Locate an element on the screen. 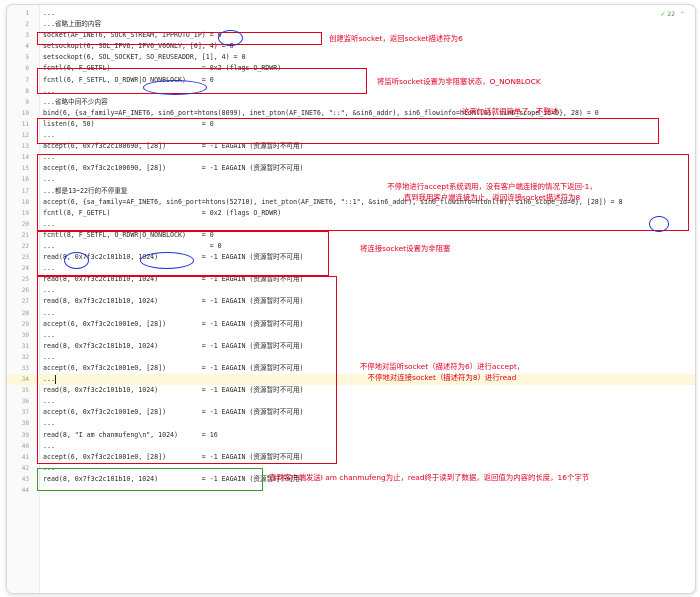  line-number: 23 is located at coordinates (25, 258).